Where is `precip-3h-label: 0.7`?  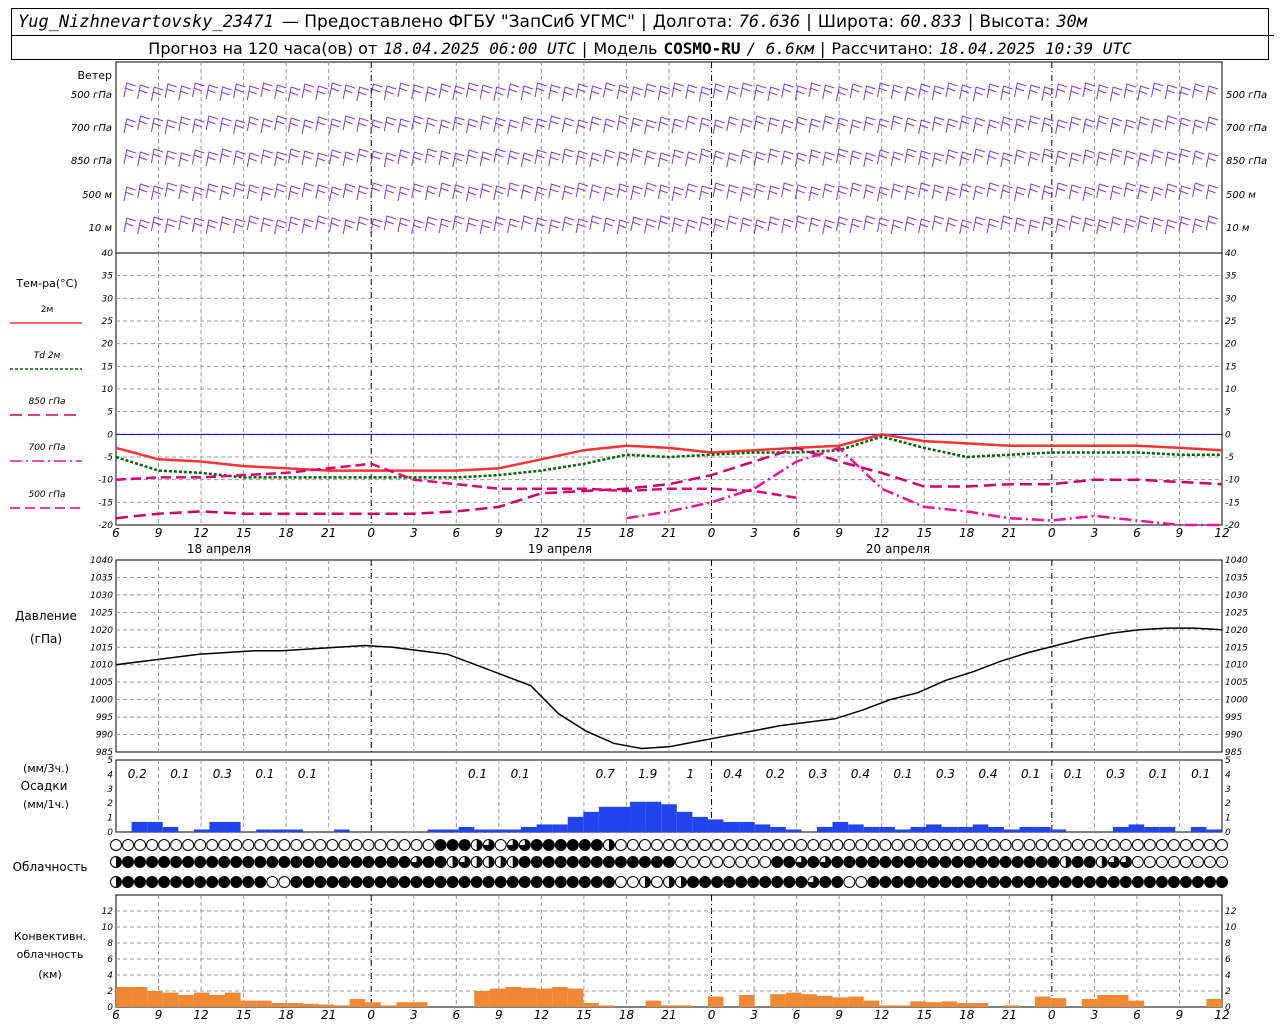
precip-3h-label: 0.7 is located at coordinates (605, 774).